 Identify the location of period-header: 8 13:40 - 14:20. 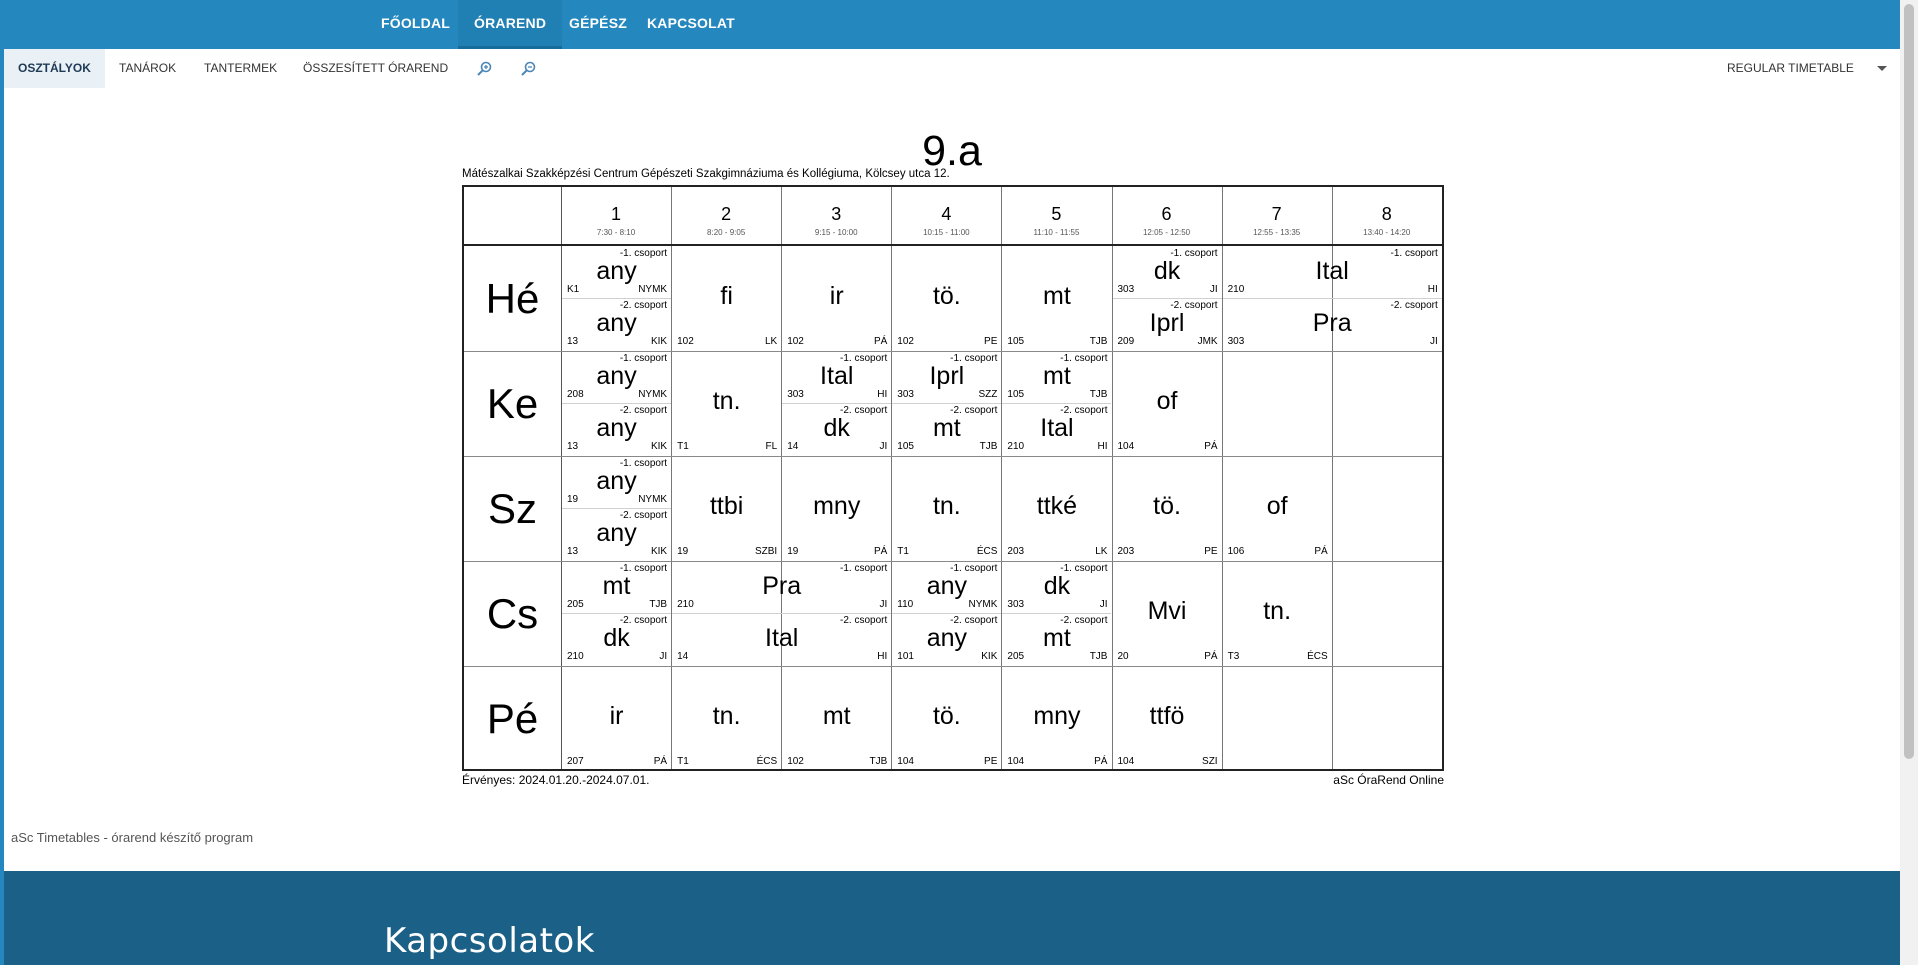
(1387, 215).